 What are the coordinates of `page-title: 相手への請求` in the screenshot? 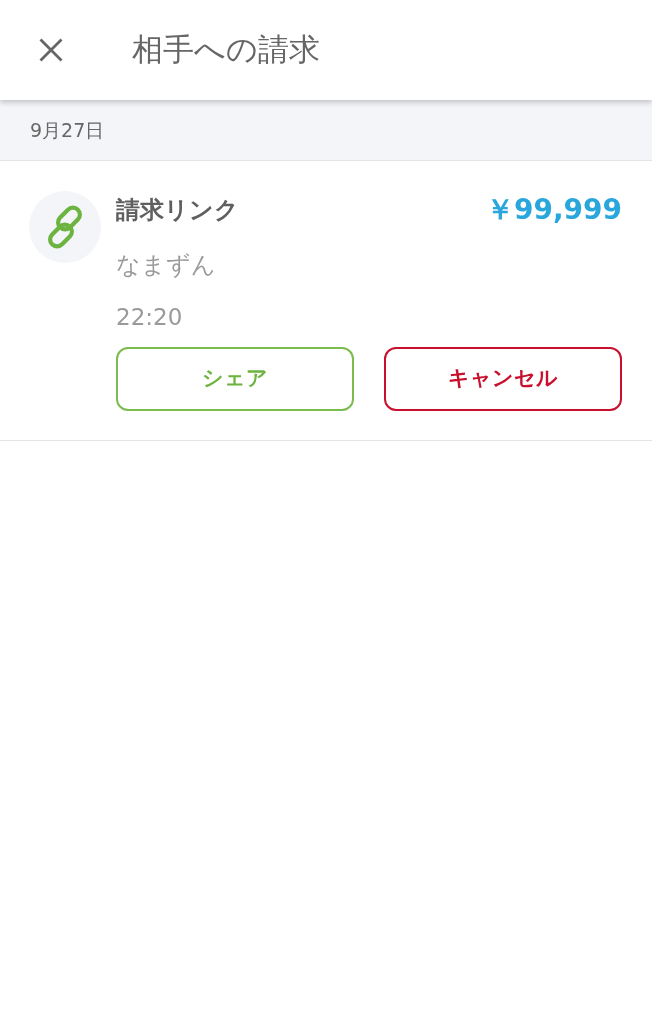 It's located at (226, 50).